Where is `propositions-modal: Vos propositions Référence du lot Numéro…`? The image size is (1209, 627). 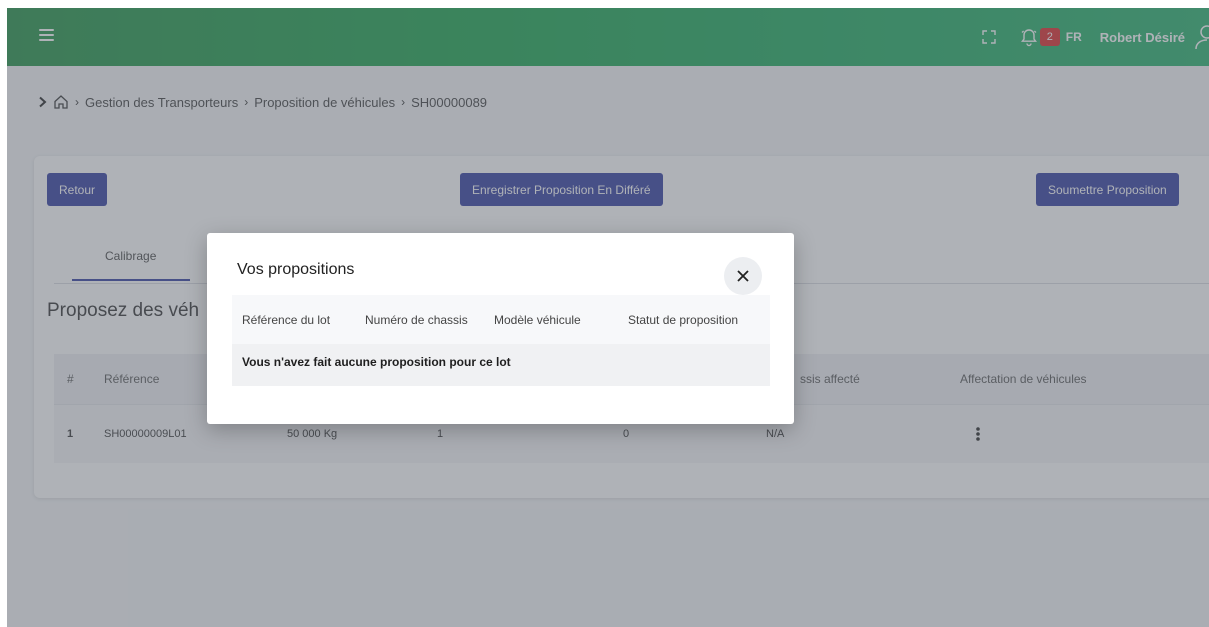
propositions-modal: Vos propositions Référence du lot Numéro… is located at coordinates (500, 328).